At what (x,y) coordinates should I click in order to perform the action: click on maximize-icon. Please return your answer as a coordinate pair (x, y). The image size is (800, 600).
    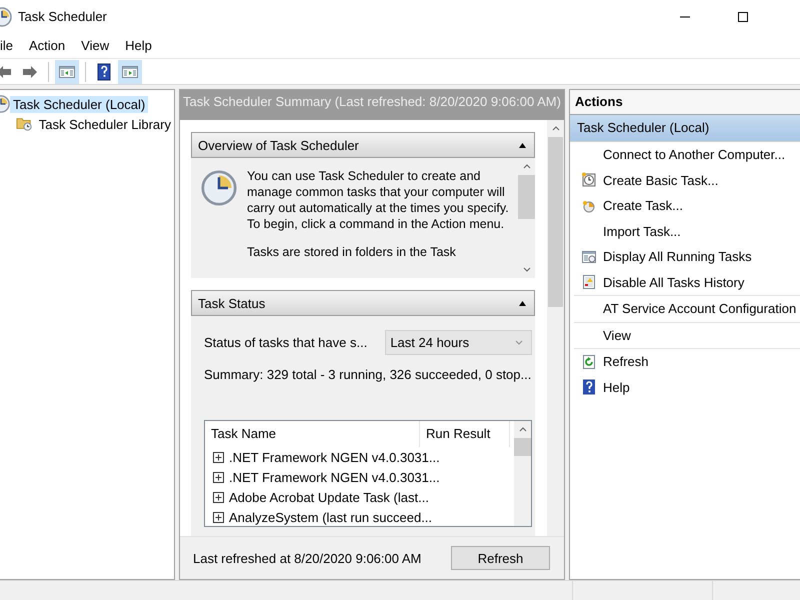
    Looking at the image, I should click on (743, 16).